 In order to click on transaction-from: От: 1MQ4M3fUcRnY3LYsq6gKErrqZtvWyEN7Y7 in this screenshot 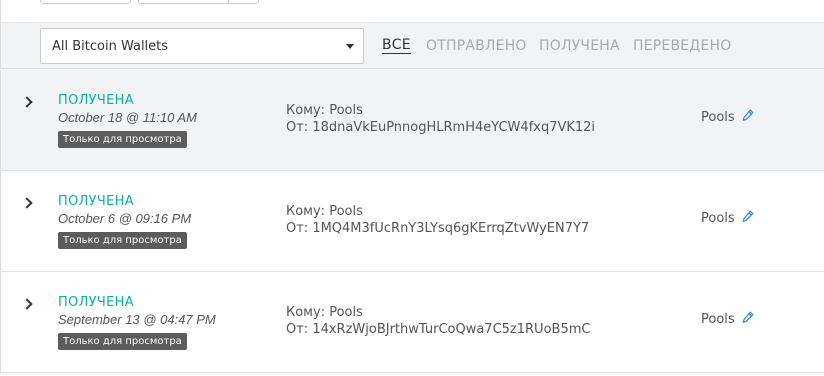, I will do `click(438, 228)`.